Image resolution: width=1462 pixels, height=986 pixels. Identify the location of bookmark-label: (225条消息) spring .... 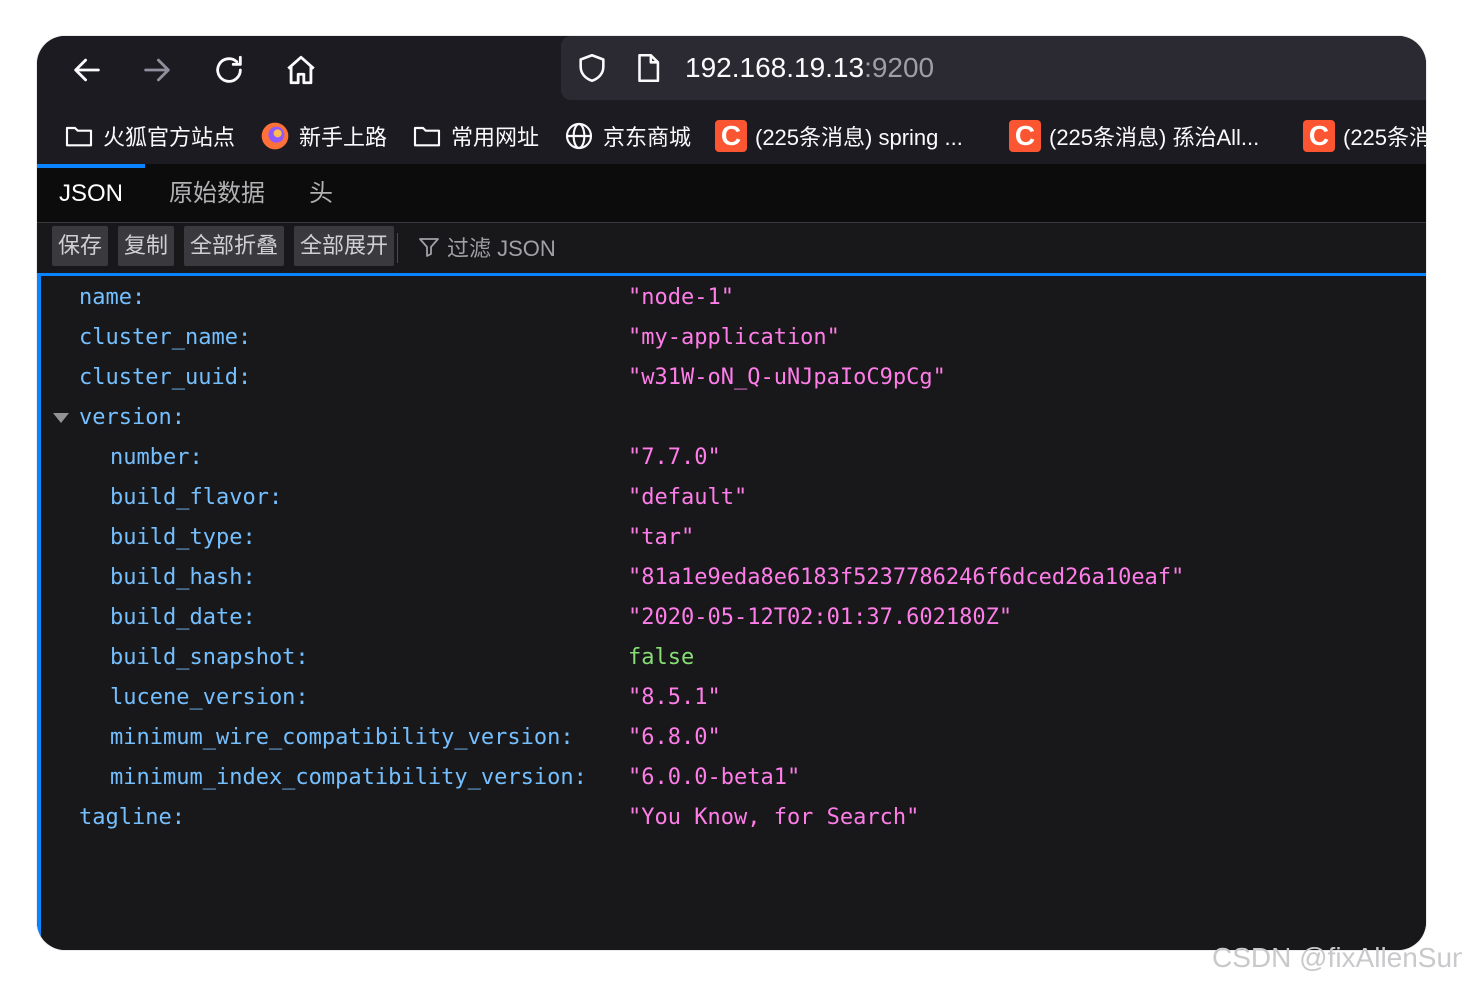
(859, 137).